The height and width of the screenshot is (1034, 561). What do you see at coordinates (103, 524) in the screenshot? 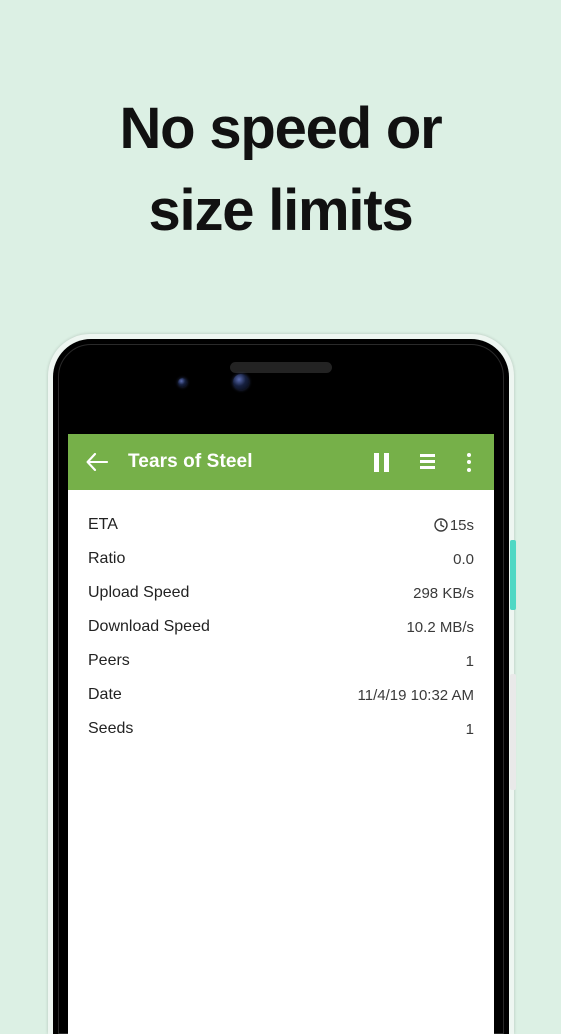
I see `detail-label: ETA` at bounding box center [103, 524].